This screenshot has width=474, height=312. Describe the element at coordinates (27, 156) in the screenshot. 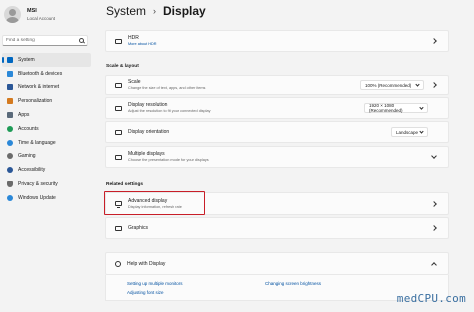

I see `sidebar-item-label: Gaming` at that location.